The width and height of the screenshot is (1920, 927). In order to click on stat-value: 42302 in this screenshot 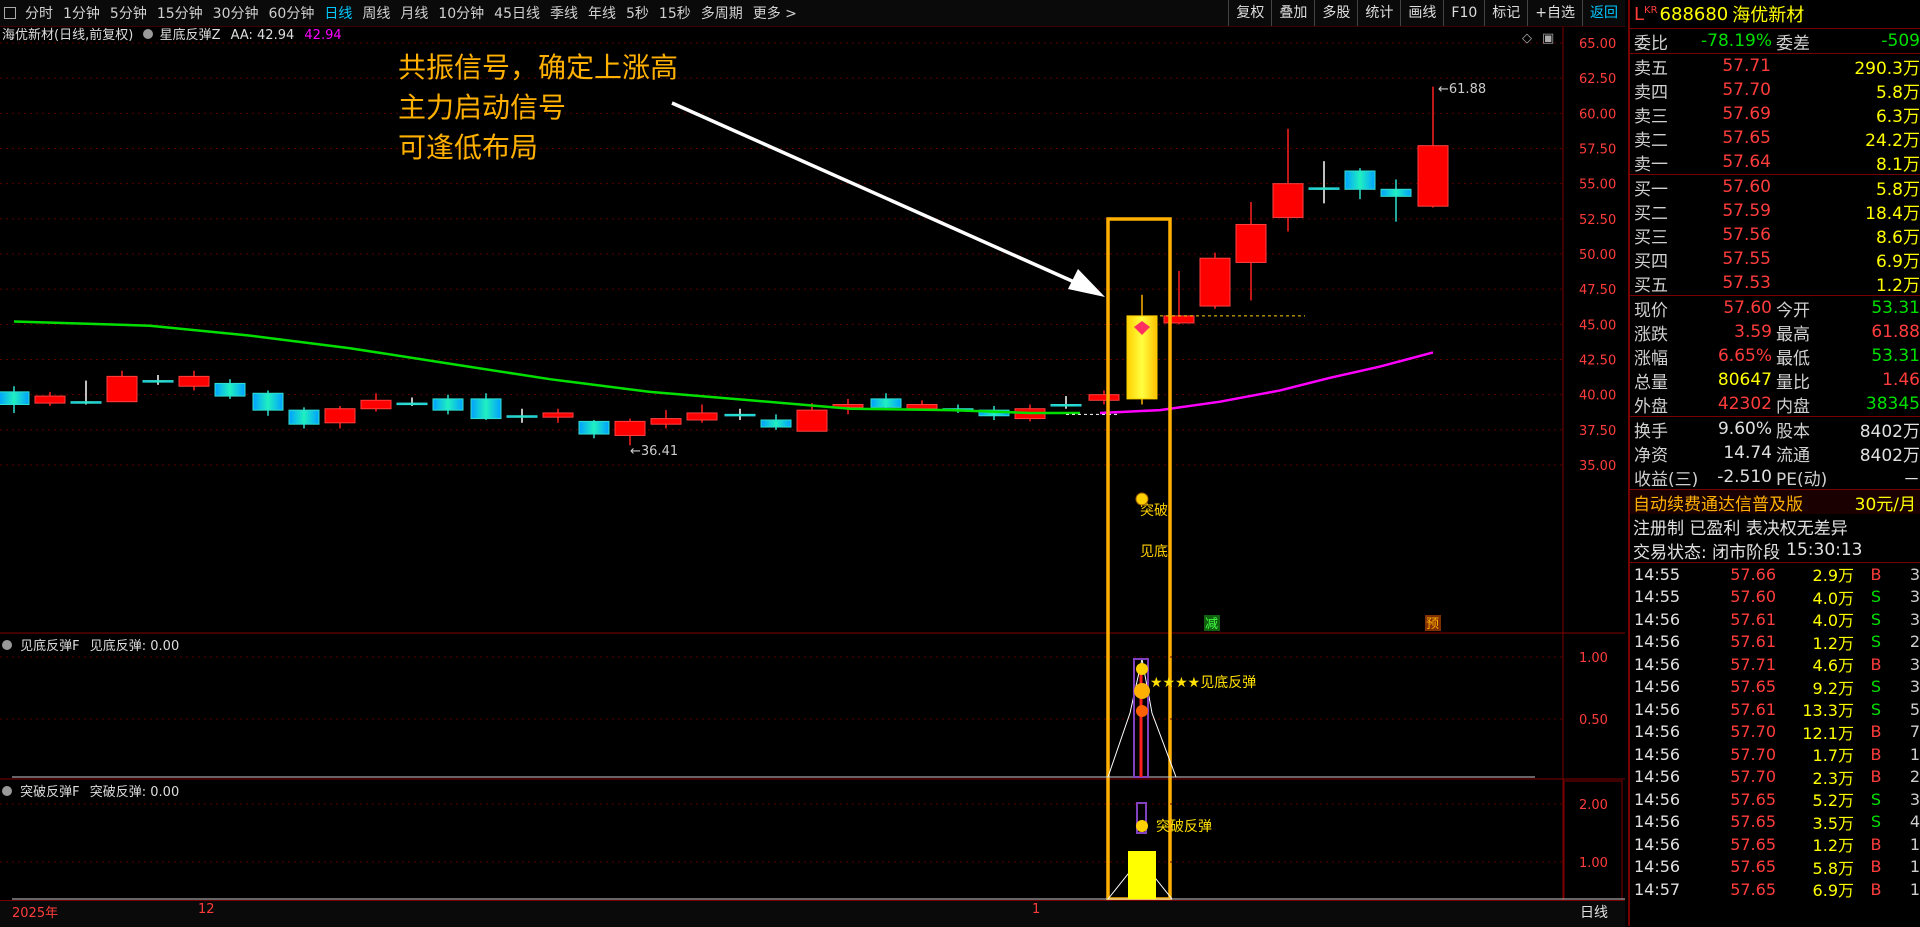, I will do `click(1744, 404)`.